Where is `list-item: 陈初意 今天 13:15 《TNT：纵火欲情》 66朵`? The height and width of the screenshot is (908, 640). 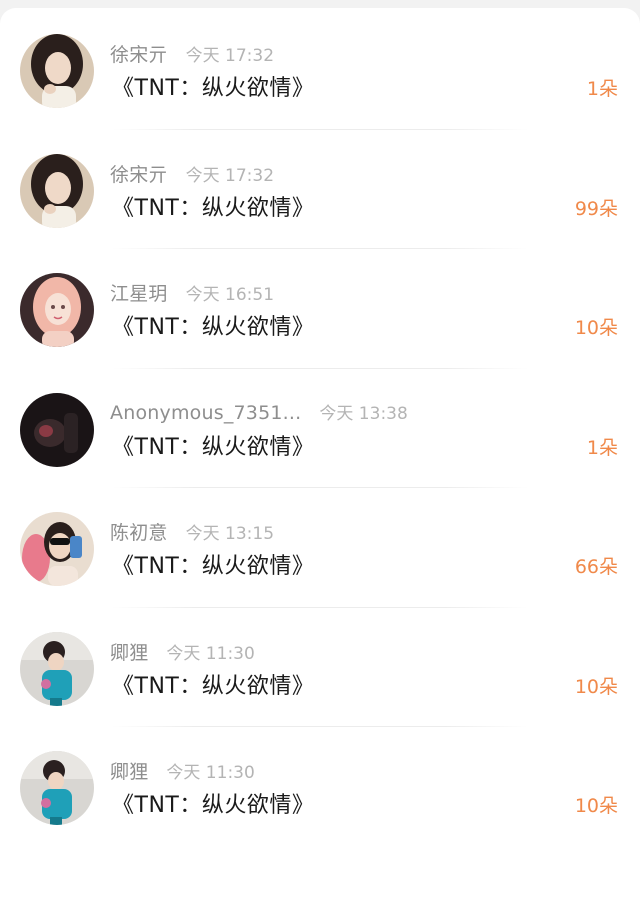
list-item: 陈初意 今天 13:15 《TNT：纵火欲情》 66朵 is located at coordinates (320, 548).